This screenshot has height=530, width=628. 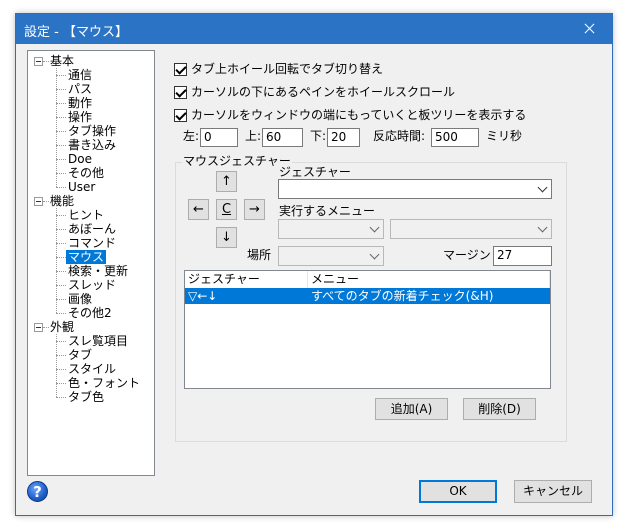 What do you see at coordinates (191, 136) in the screenshot?
I see `left-label: 左:` at bounding box center [191, 136].